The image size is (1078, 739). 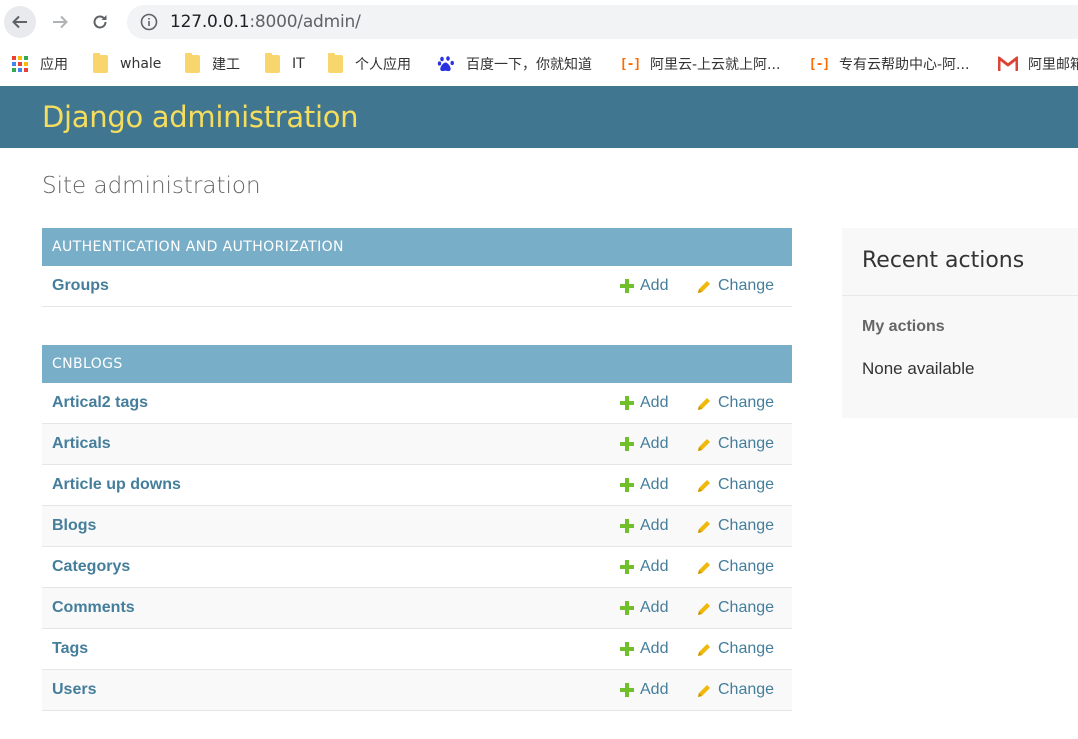 What do you see at coordinates (417, 690) in the screenshot?
I see `table-row: Users Add Change` at bounding box center [417, 690].